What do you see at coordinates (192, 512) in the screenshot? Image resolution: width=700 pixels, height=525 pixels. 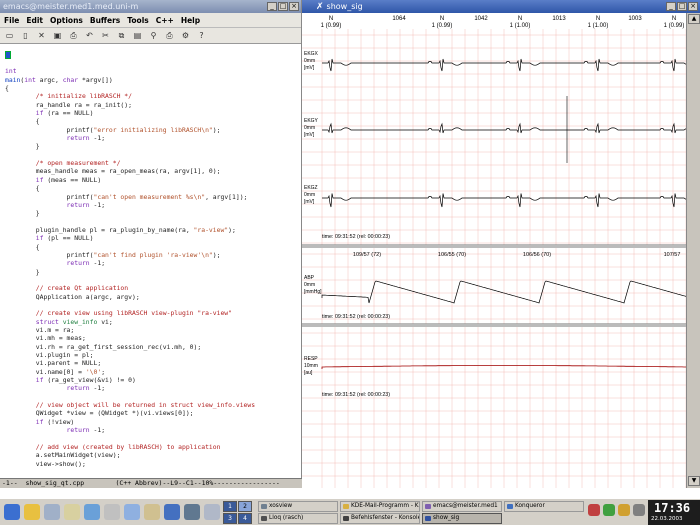 I see `settings-icon` at bounding box center [192, 512].